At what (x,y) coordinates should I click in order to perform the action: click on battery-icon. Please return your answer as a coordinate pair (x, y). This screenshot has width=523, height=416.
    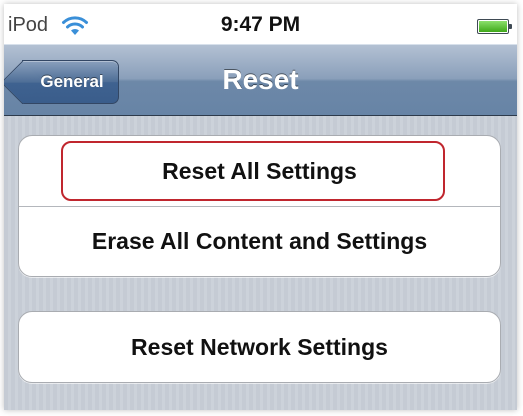
    Looking at the image, I should click on (494, 26).